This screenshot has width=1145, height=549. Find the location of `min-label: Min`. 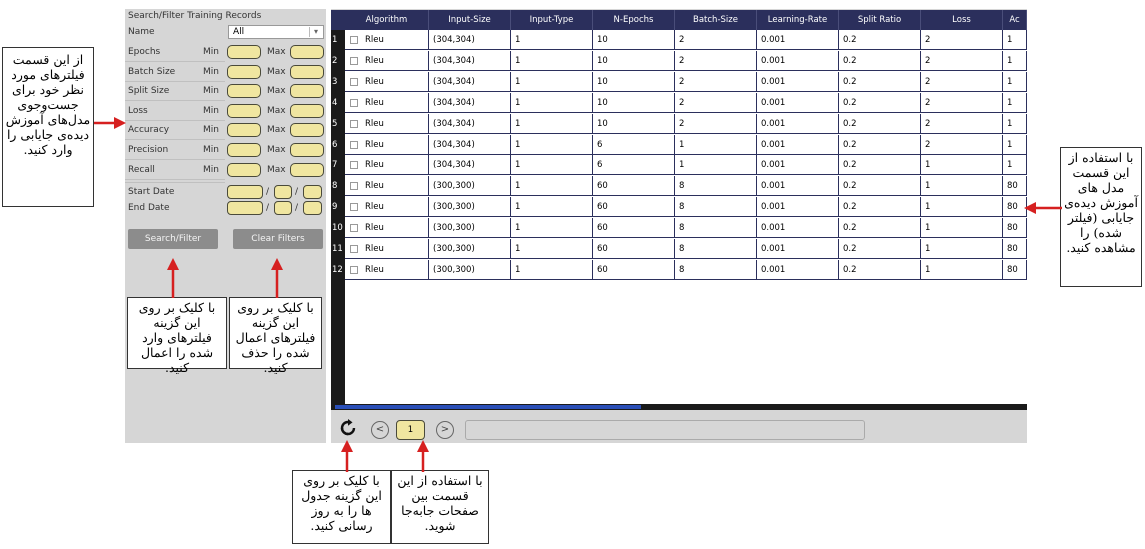

min-label: Min is located at coordinates (211, 130).